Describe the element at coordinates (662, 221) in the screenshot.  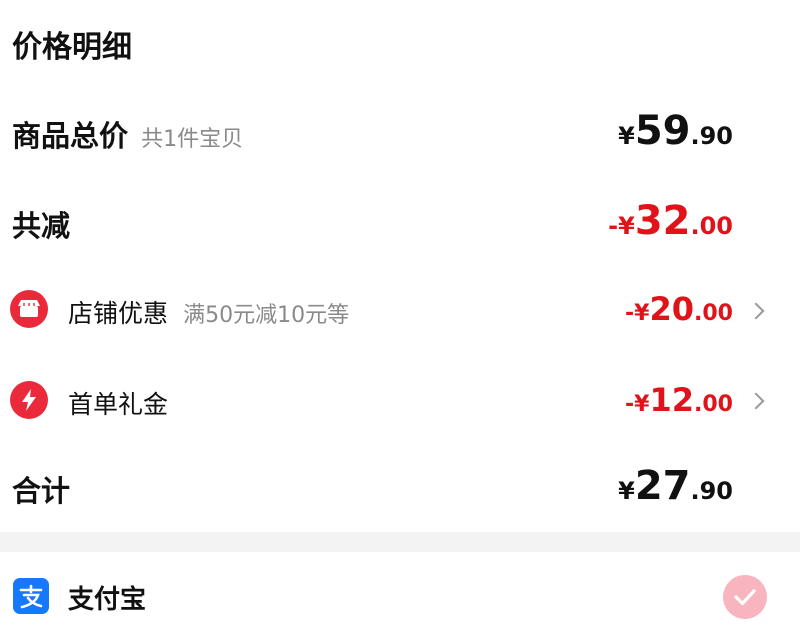
I see `discount-total-int: 32` at that location.